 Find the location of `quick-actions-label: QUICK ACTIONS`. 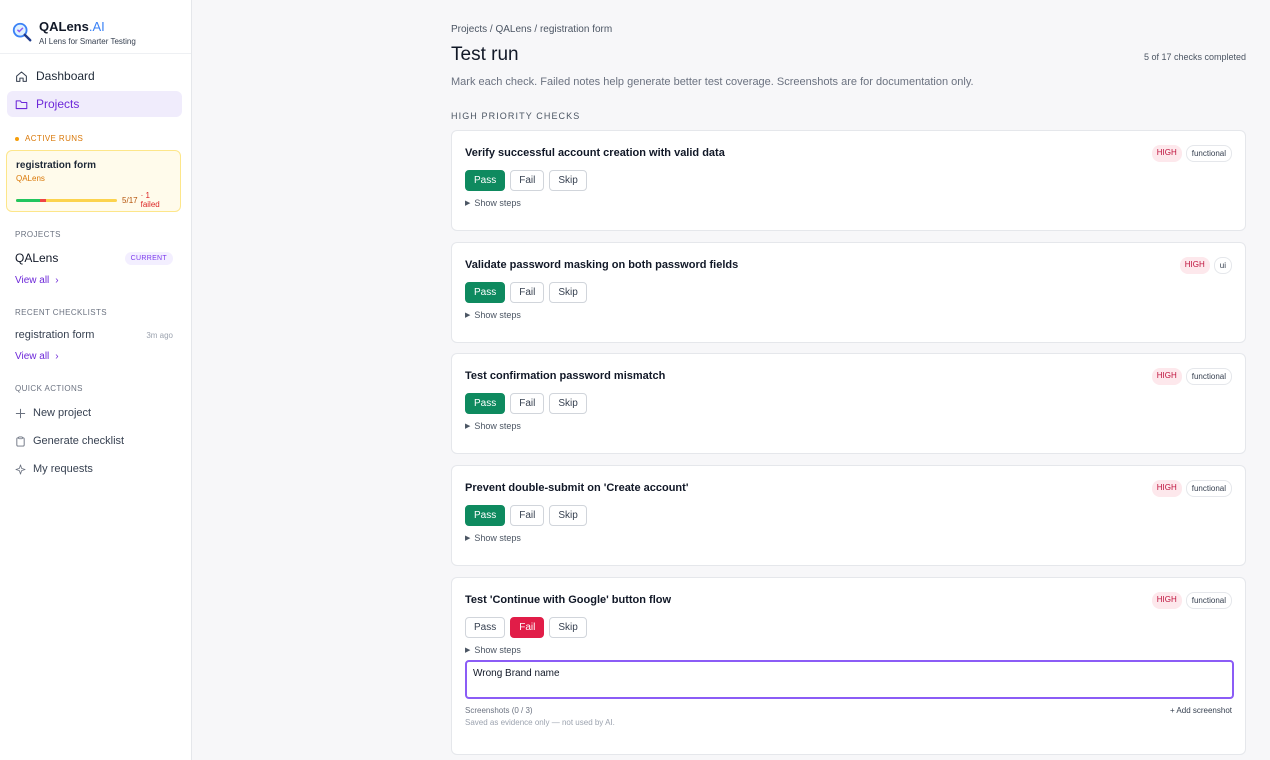

quick-actions-label: QUICK ACTIONS is located at coordinates (49, 388).